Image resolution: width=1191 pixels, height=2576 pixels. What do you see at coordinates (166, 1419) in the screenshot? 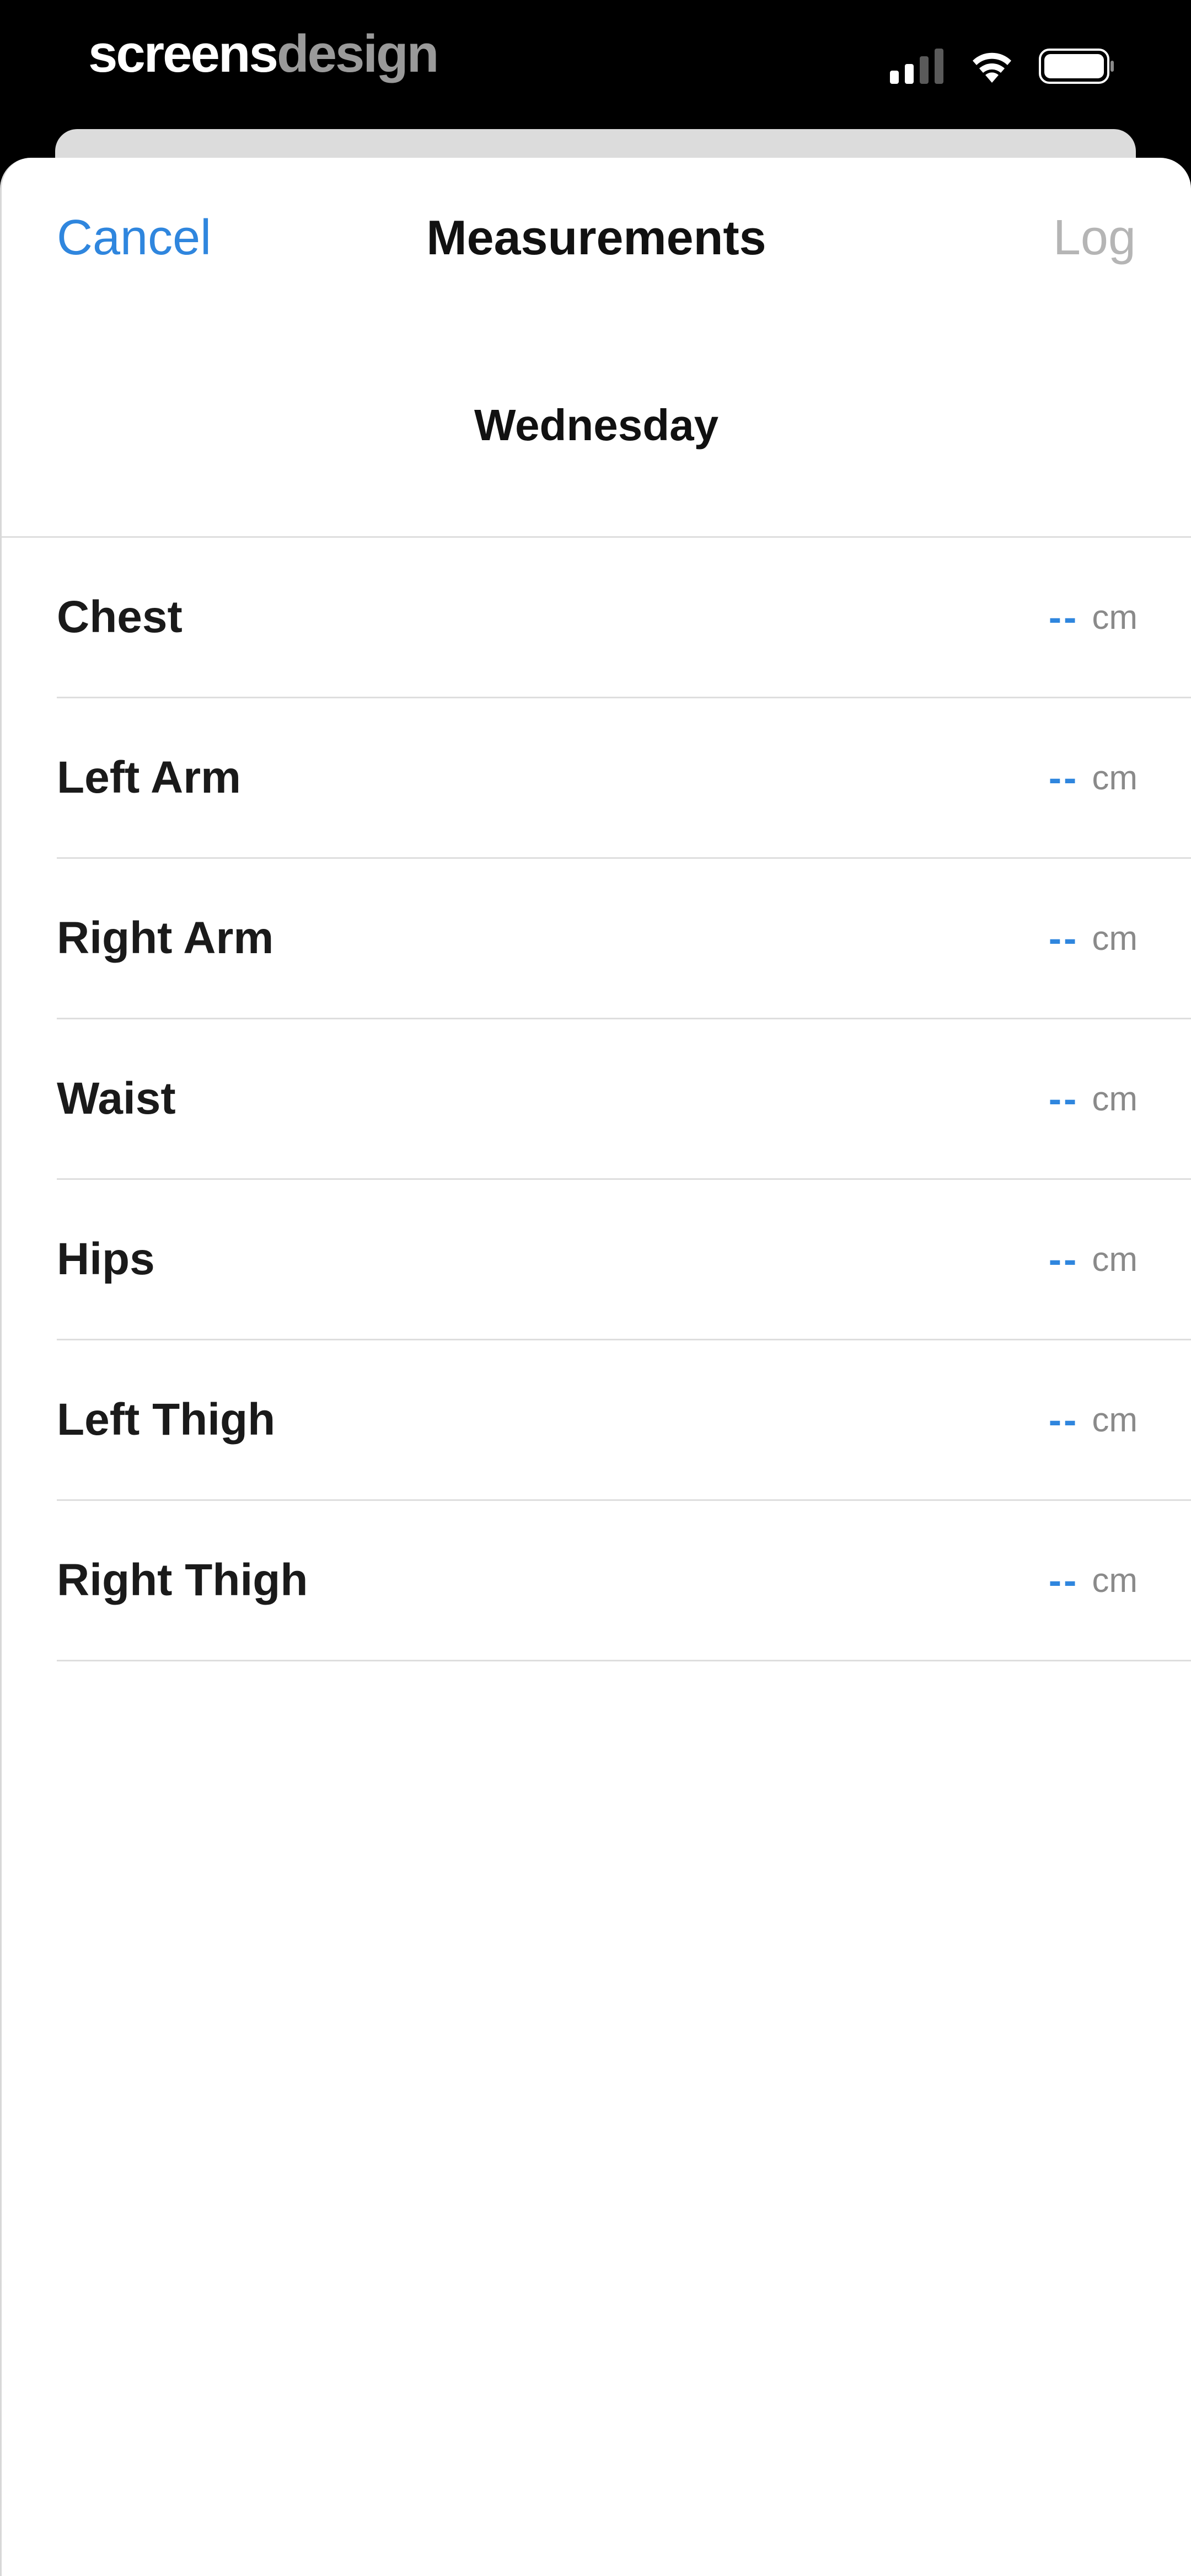
I see `measurement-label: Left Thigh` at bounding box center [166, 1419].